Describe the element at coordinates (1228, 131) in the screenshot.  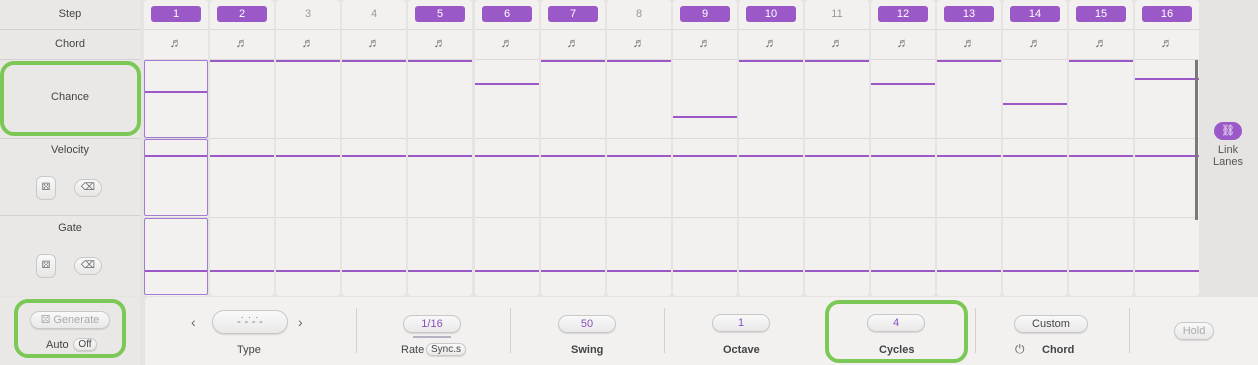
I see `link-lanes-button: ⛓` at that location.